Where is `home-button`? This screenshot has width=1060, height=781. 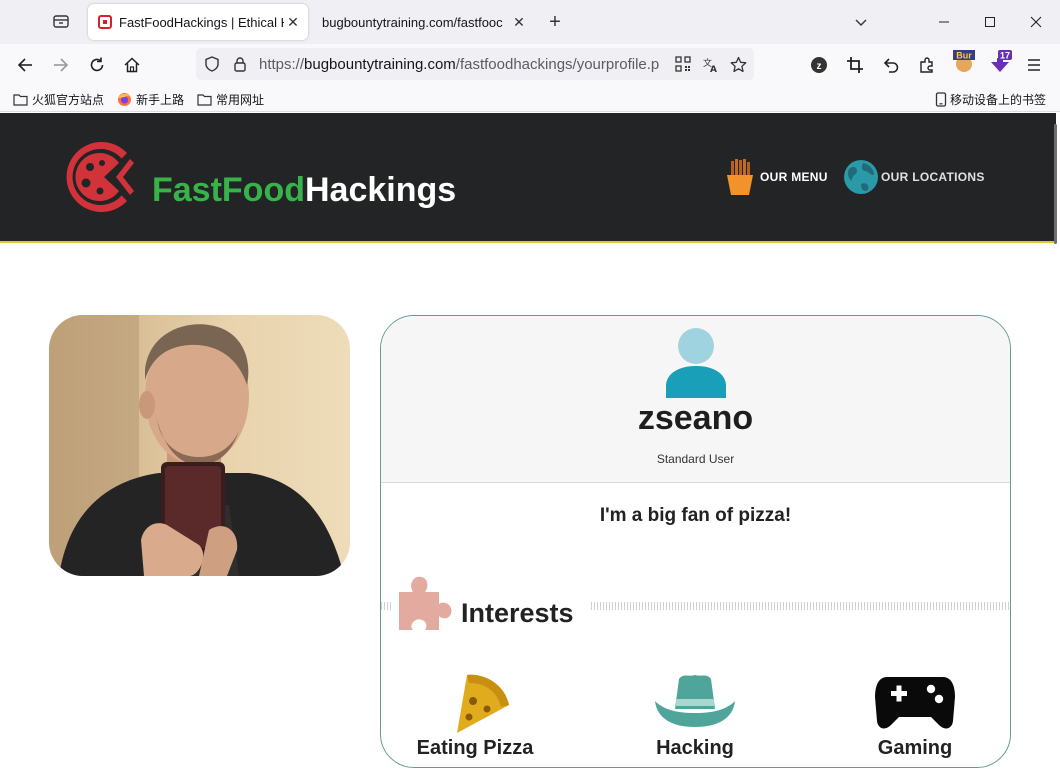
home-button is located at coordinates (132, 65).